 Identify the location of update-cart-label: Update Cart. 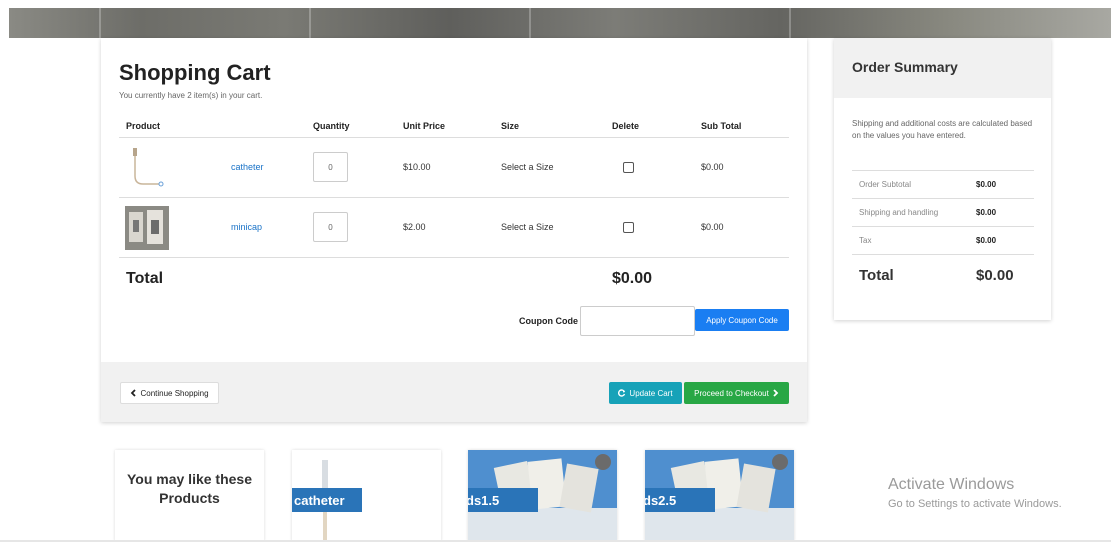
(651, 393).